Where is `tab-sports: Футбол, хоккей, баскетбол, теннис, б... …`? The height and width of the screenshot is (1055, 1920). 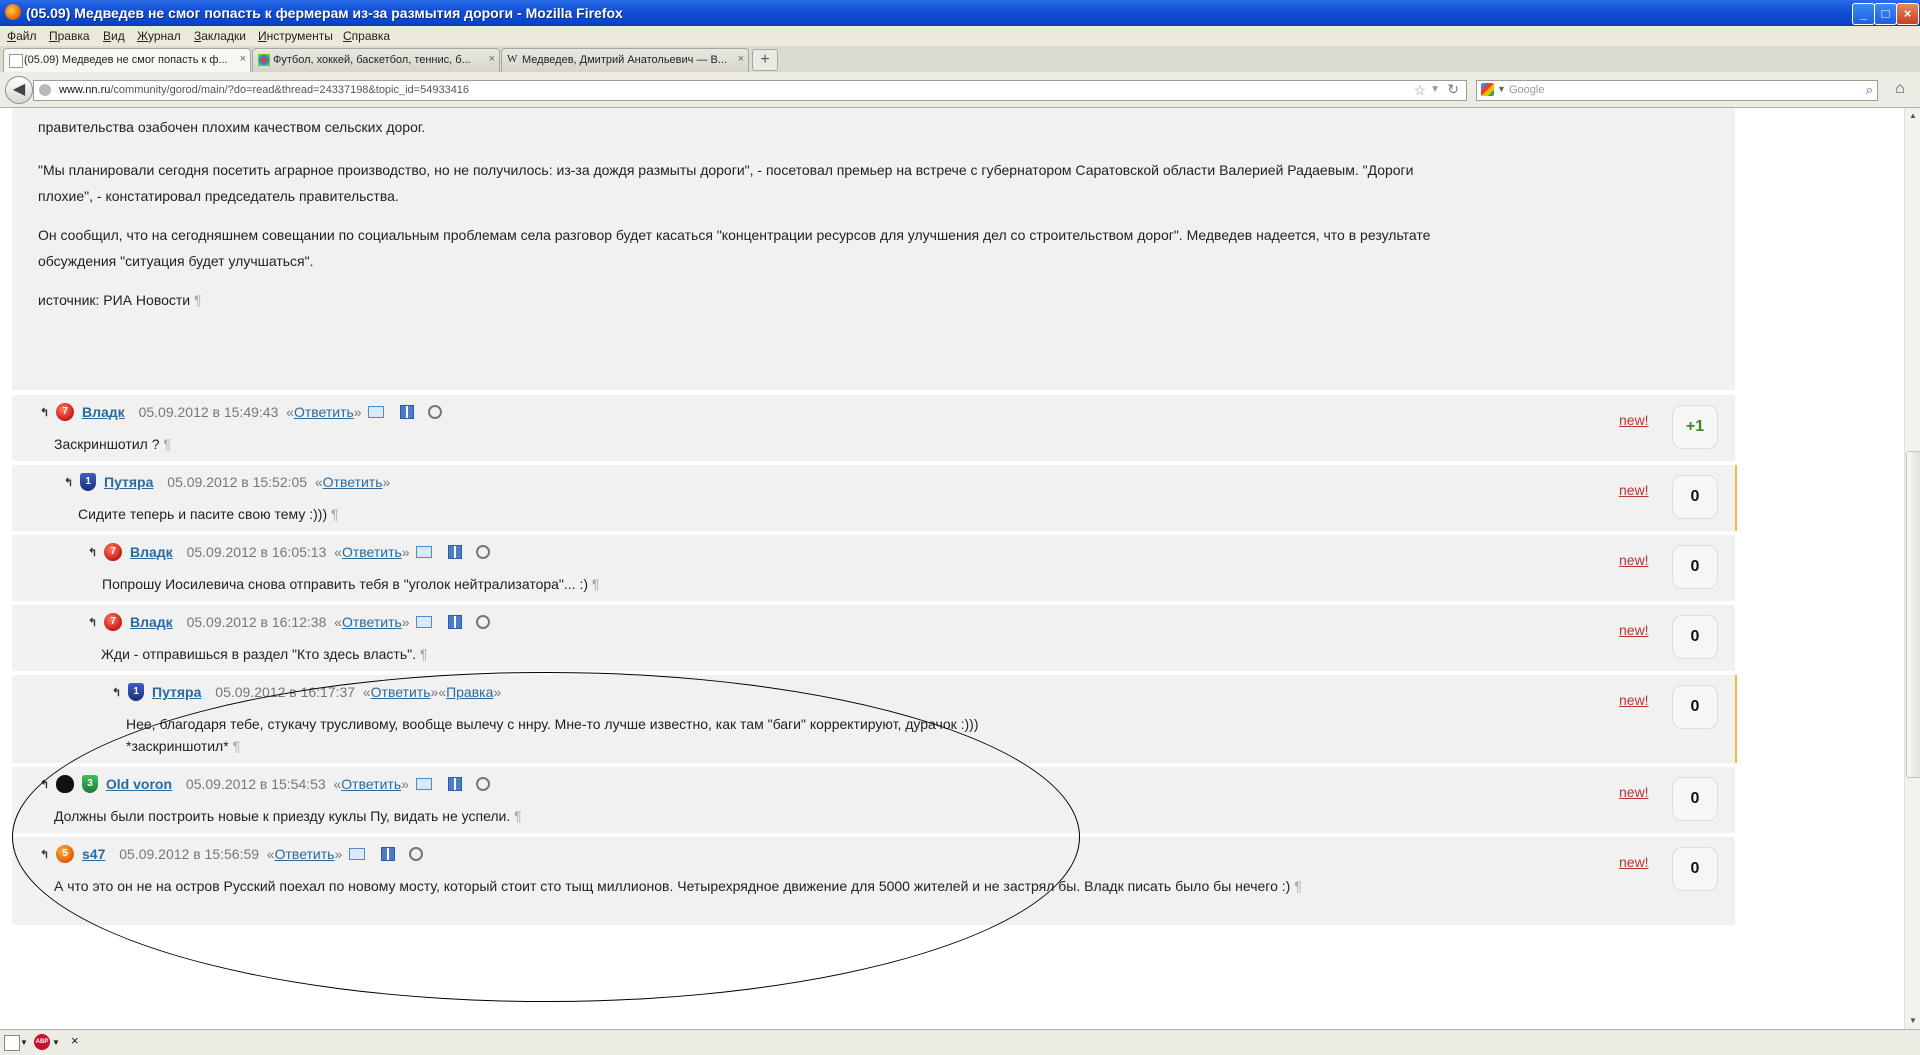
tab-sports: Футбол, хоккей, баскетбол, теннис, б... … is located at coordinates (376, 60).